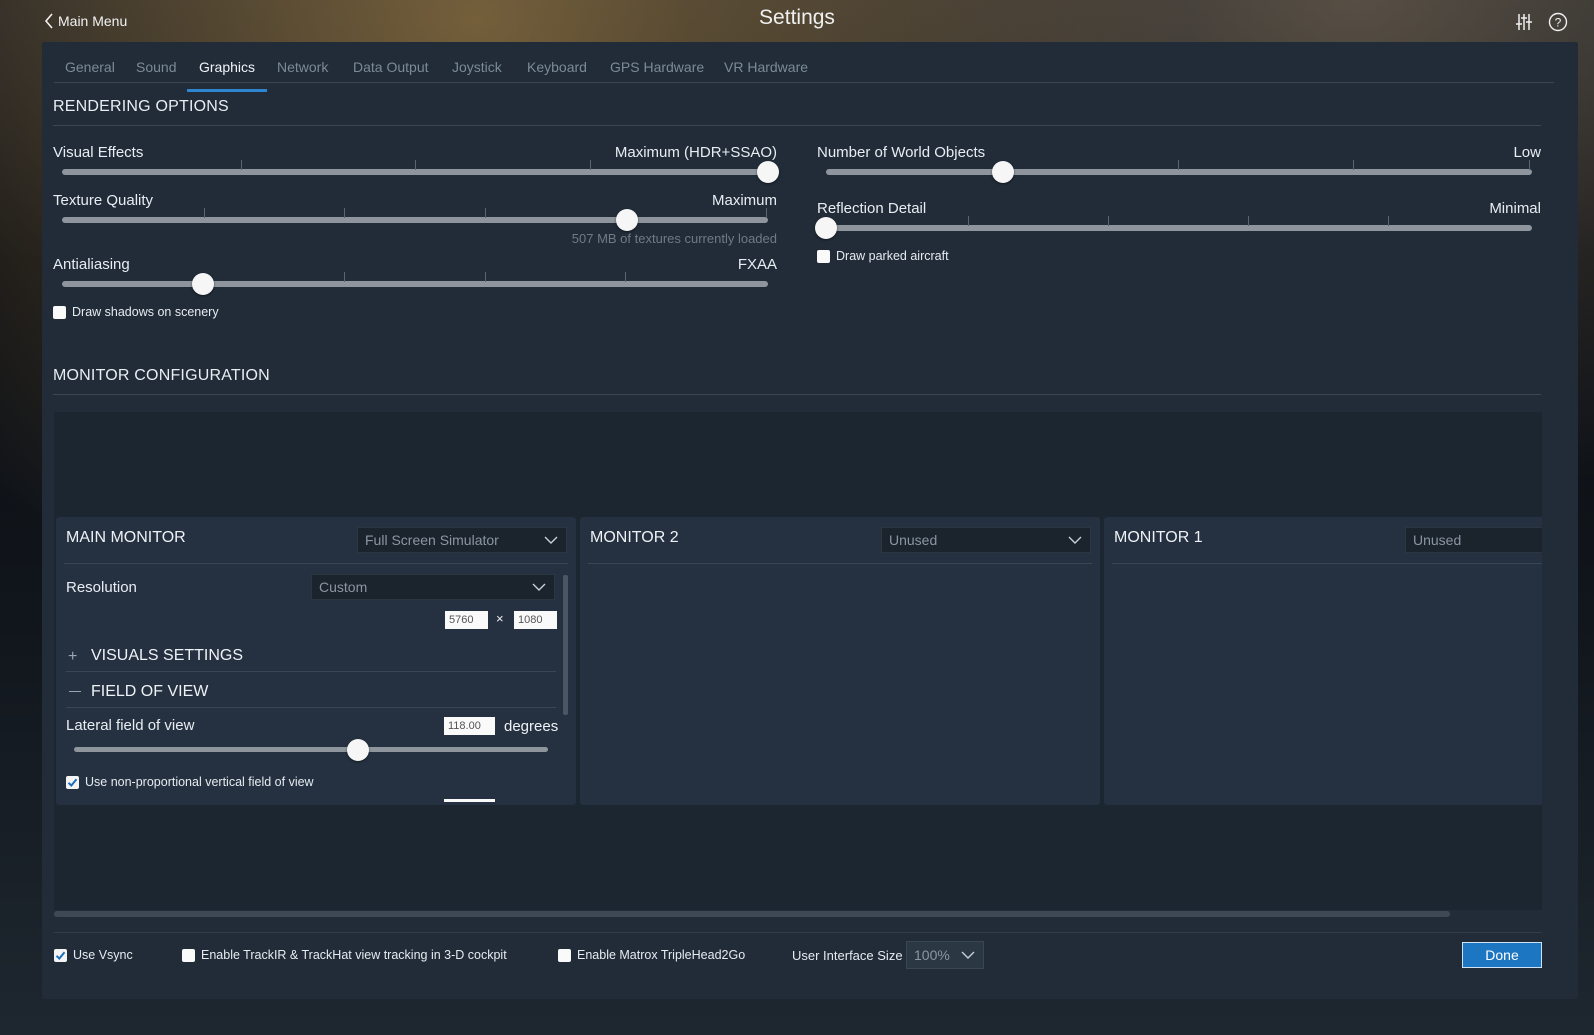  Describe the element at coordinates (945, 955) in the screenshot. I see `ui-size-dropdown: 100%` at that location.